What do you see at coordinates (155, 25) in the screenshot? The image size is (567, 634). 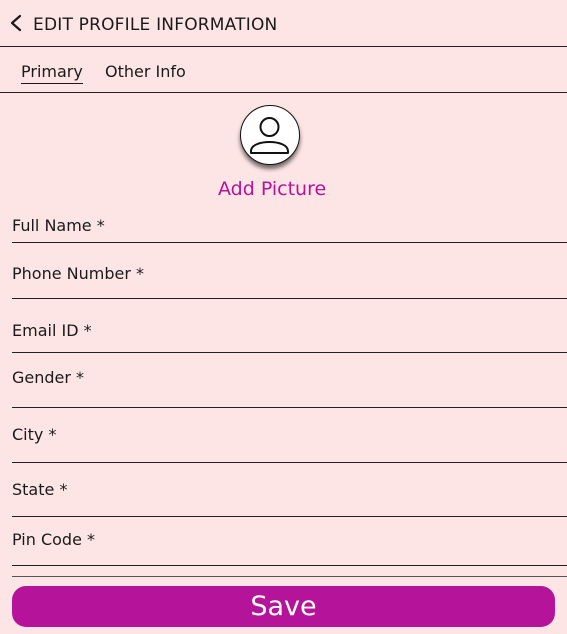 I see `page-title: EDIT PROFILE INFORMATION` at bounding box center [155, 25].